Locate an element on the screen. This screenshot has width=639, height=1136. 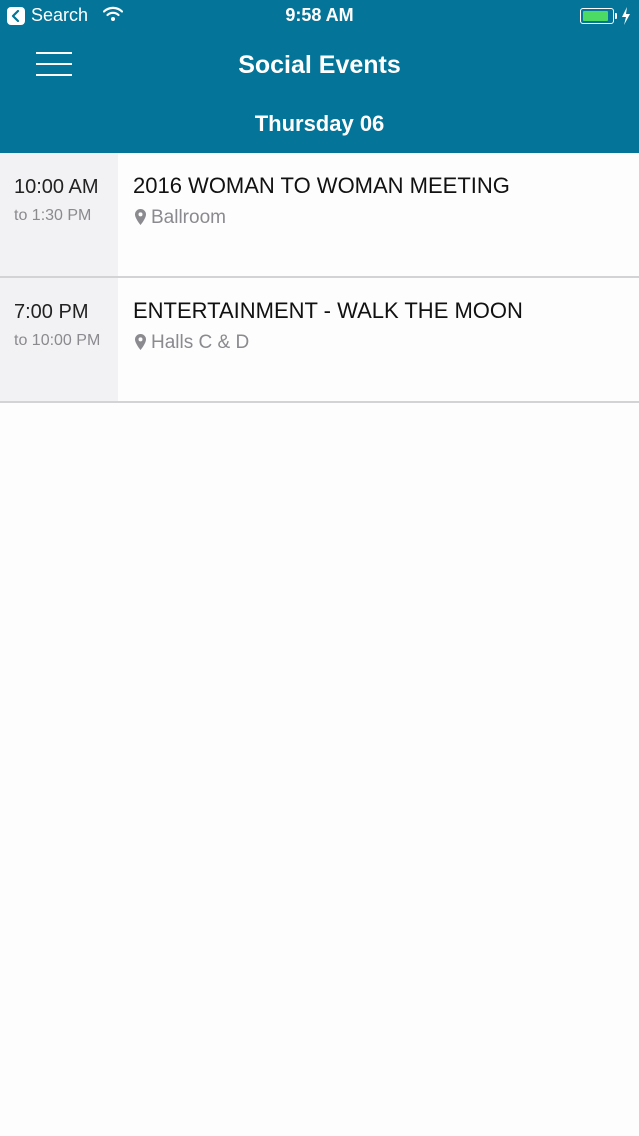
page-title: Social Events is located at coordinates (319, 65).